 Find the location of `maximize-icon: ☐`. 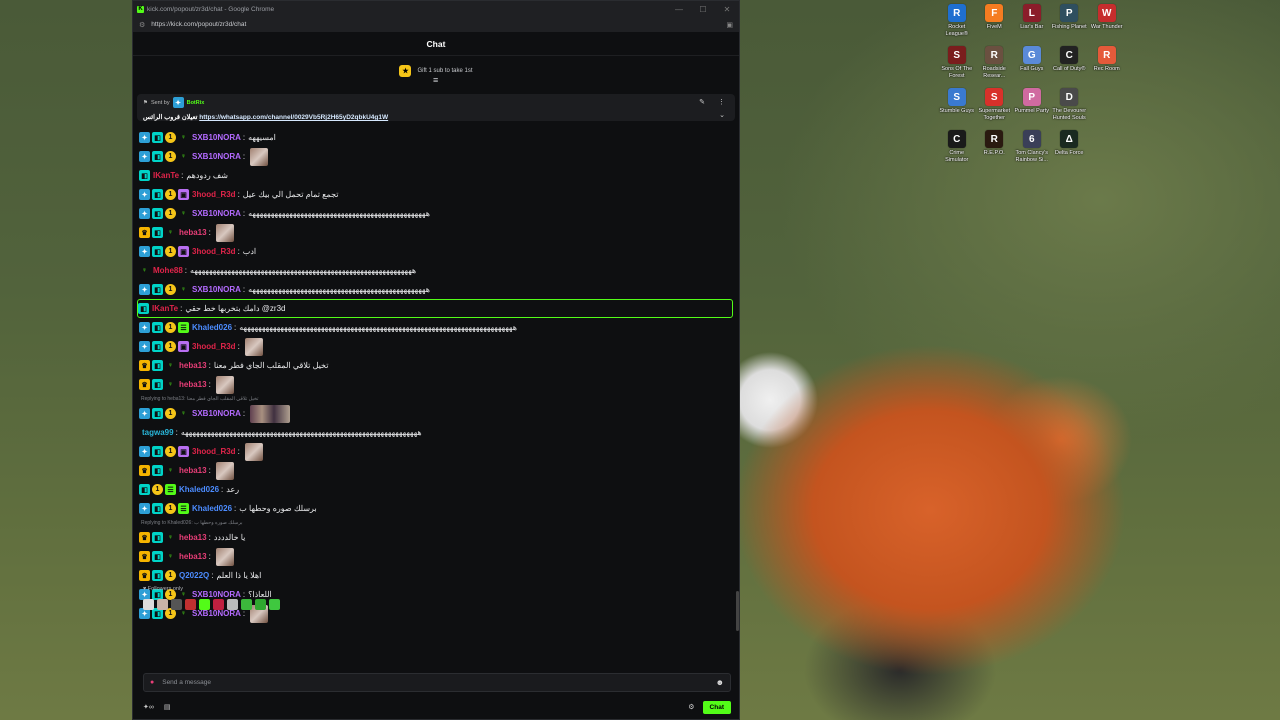

maximize-icon: ☐ is located at coordinates (703, 9).